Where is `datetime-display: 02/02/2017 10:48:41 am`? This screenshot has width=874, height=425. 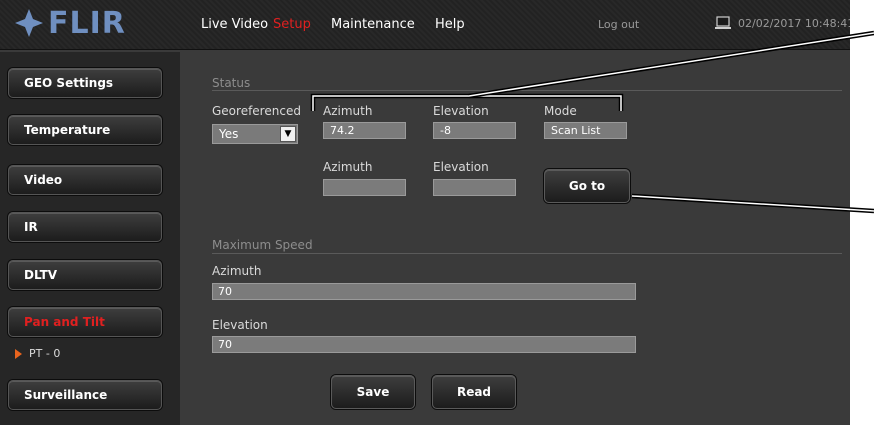 datetime-display: 02/02/2017 10:48:41 am is located at coordinates (782, 23).